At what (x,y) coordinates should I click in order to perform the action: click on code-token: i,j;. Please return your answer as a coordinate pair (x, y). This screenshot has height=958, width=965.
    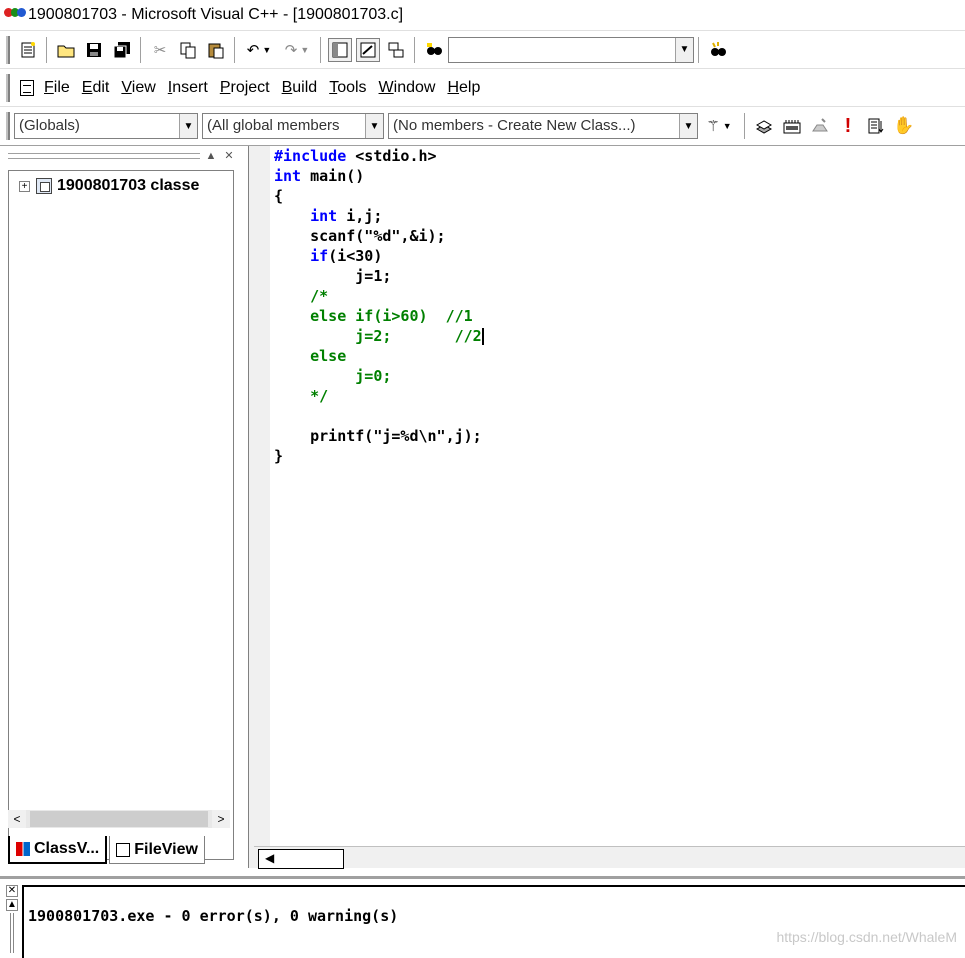
    Looking at the image, I should click on (360, 216).